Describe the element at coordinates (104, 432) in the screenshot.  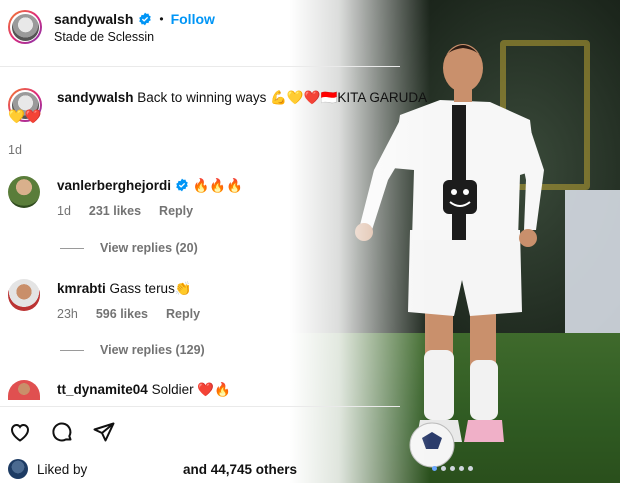
I see `send-icon` at that location.